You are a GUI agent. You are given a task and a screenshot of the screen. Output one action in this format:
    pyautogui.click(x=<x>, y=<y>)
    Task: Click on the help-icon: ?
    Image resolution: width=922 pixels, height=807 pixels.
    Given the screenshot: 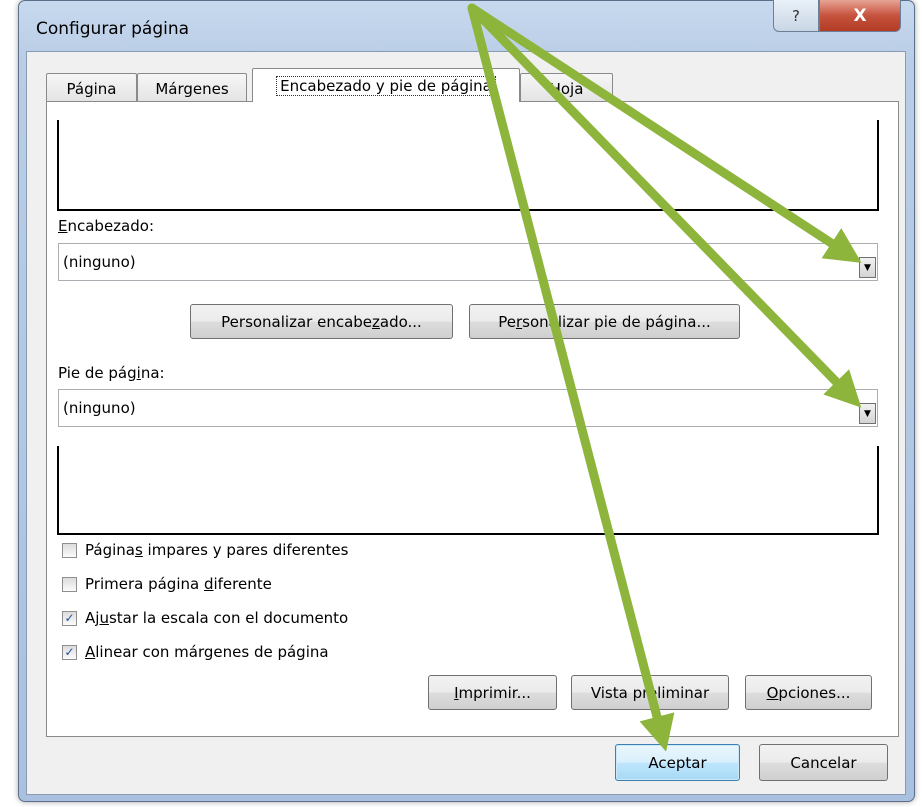 What is the action you would take?
    pyautogui.click(x=796, y=15)
    